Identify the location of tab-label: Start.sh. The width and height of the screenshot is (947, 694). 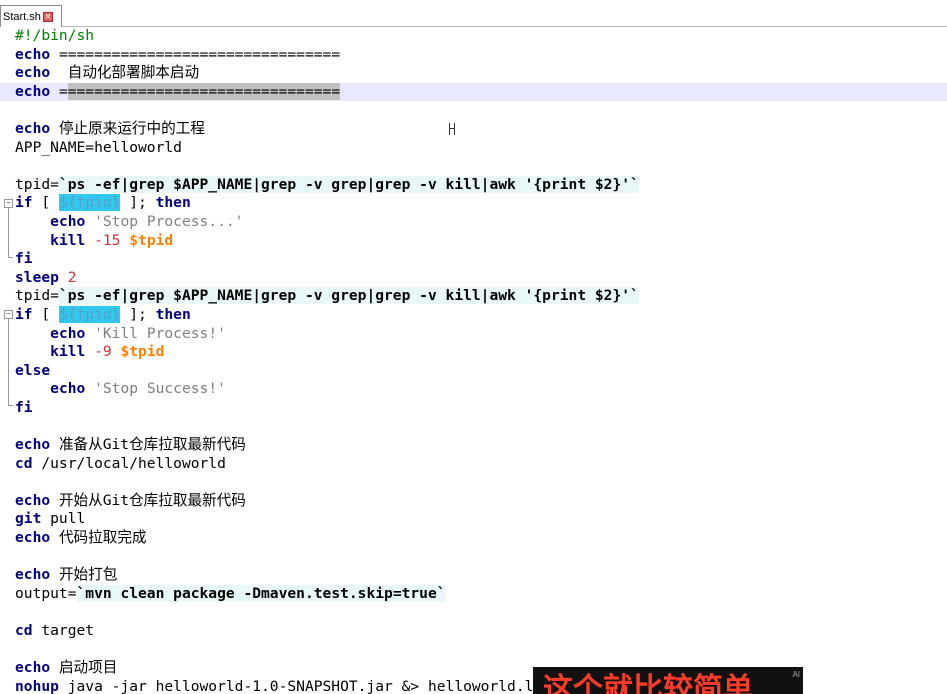
(22, 16).